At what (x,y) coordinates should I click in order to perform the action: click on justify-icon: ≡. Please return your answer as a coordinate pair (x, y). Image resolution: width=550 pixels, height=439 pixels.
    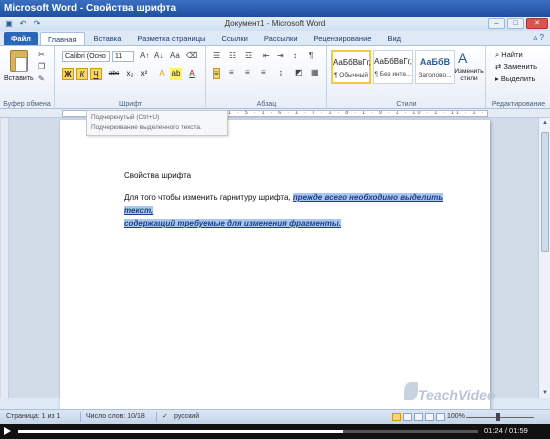
    Looking at the image, I should click on (263, 72).